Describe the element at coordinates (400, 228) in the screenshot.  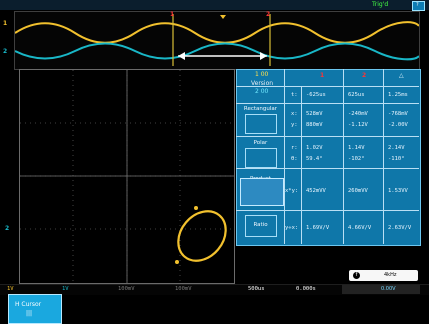
I see `value-cell: 2.63V/V` at that location.